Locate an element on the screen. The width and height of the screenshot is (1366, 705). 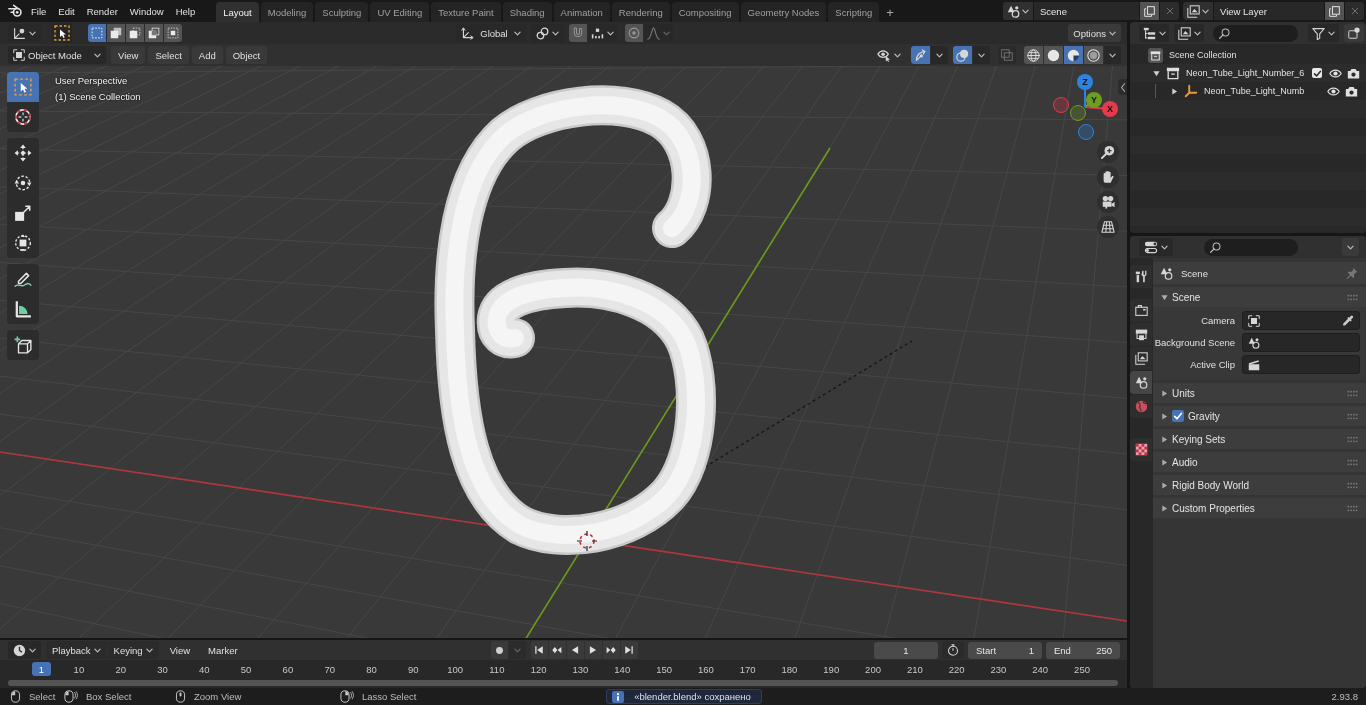
falloff-dropdown is located at coordinates (658, 33).